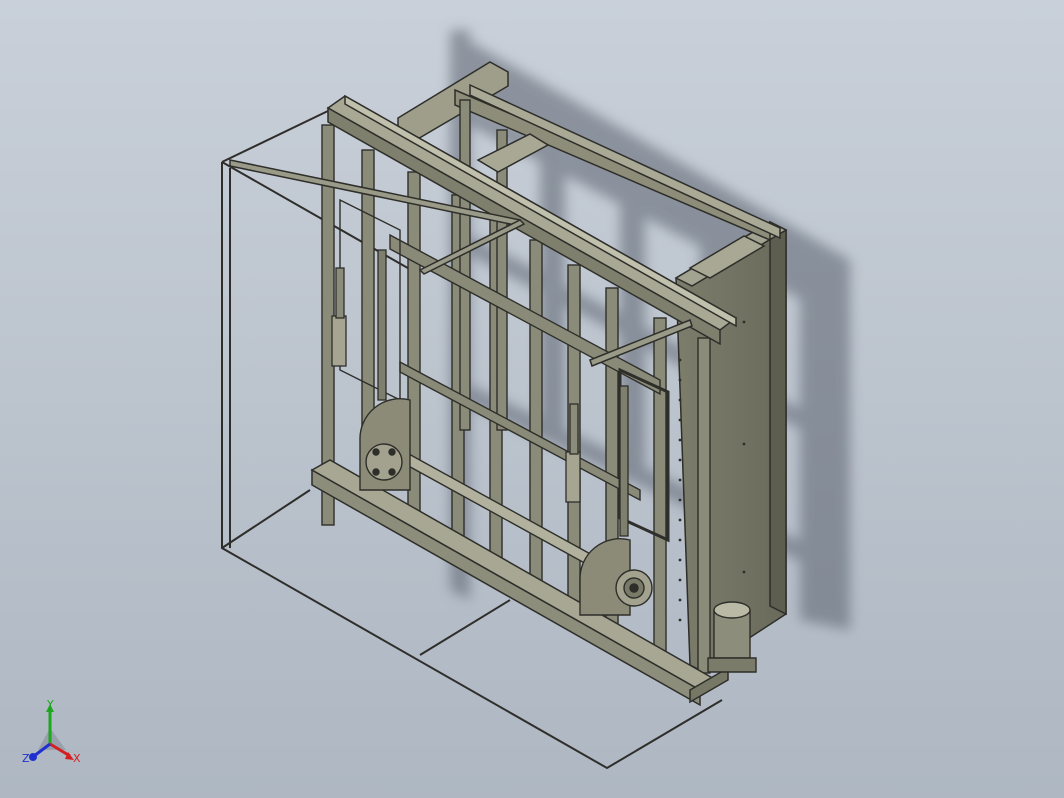 Image resolution: width=1064 pixels, height=798 pixels. What do you see at coordinates (616, 577) in the screenshot?
I see `right-gear-plate` at bounding box center [616, 577].